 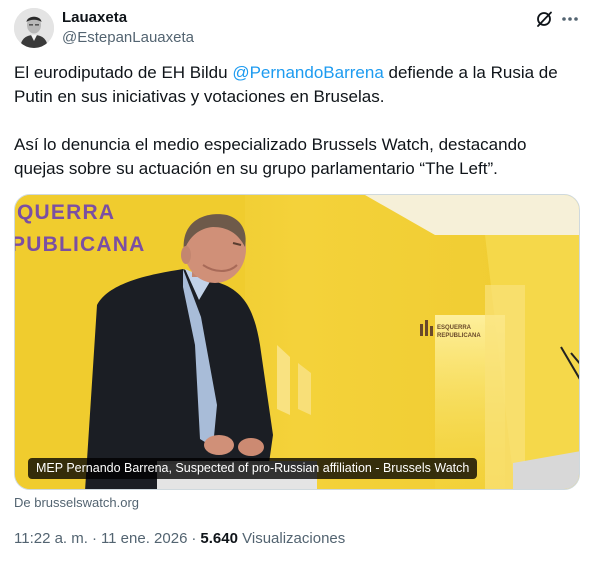 I want to click on logo-text-1: ESQUERRA, so click(x=454, y=328).